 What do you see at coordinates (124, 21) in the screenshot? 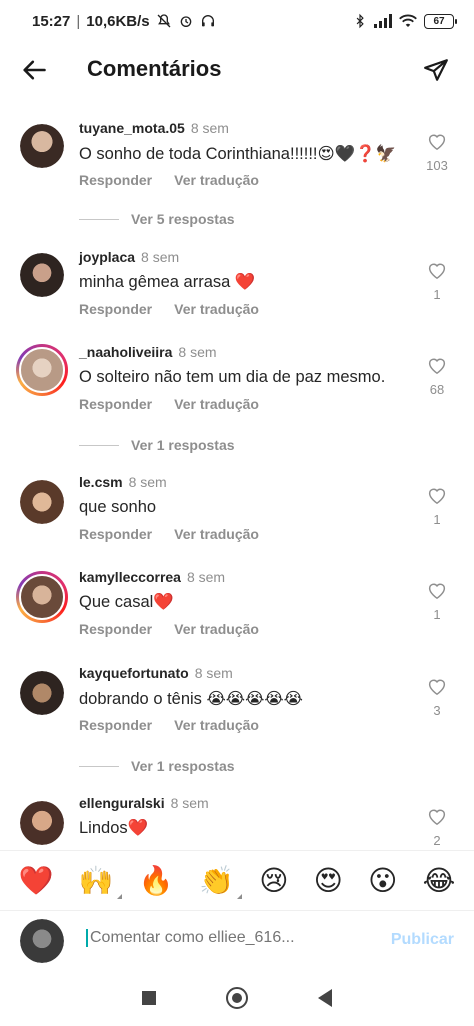
I see `status-left: 15:27 | 10,6KB/s` at bounding box center [124, 21].